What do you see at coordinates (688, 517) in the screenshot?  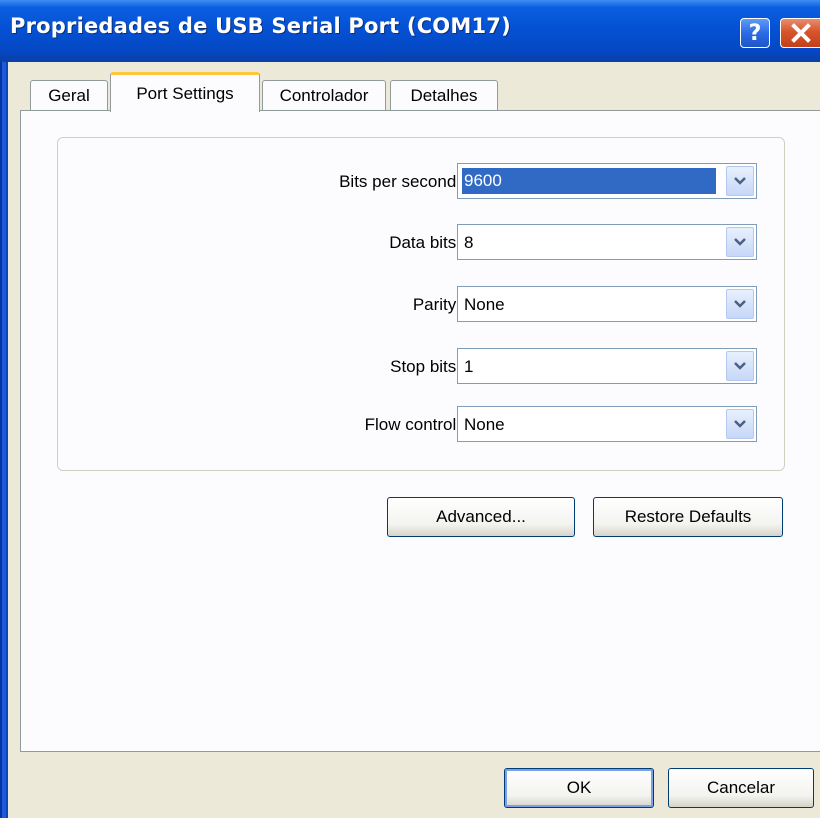 I see `restore-defaults-button: Restore Defaults` at bounding box center [688, 517].